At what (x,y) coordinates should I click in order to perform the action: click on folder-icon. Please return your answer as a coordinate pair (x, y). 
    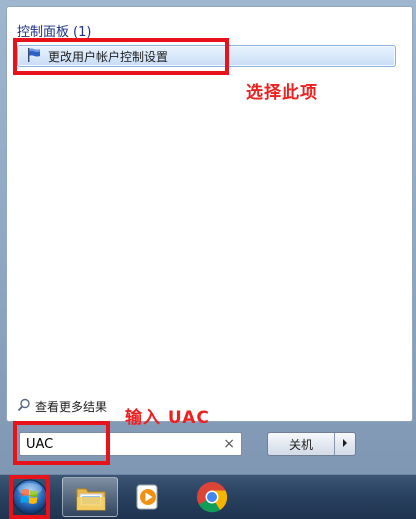
    Looking at the image, I should click on (91, 499).